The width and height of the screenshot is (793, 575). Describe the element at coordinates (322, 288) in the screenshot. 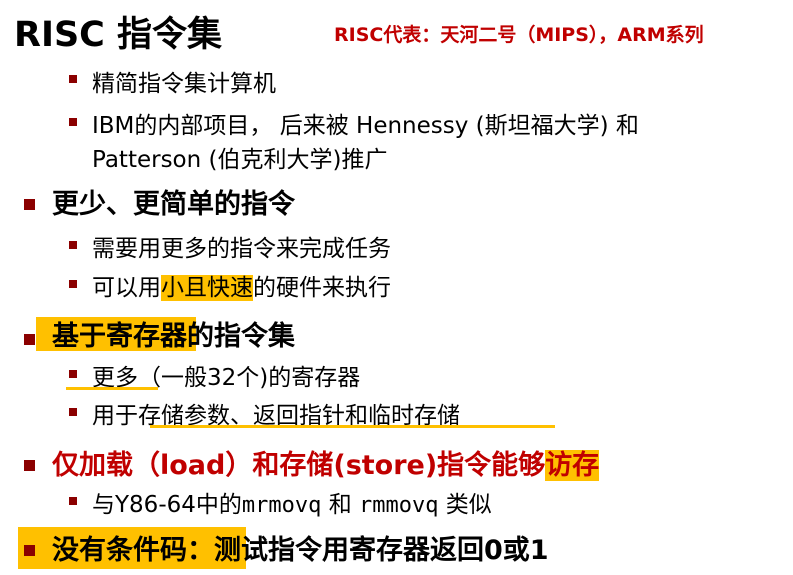

I see `text-segment: 的硬件来执行` at that location.